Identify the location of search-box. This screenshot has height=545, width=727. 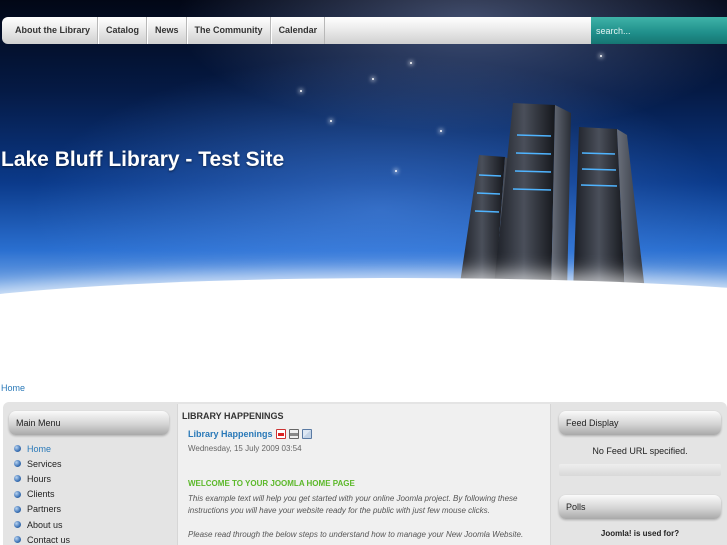
(659, 30).